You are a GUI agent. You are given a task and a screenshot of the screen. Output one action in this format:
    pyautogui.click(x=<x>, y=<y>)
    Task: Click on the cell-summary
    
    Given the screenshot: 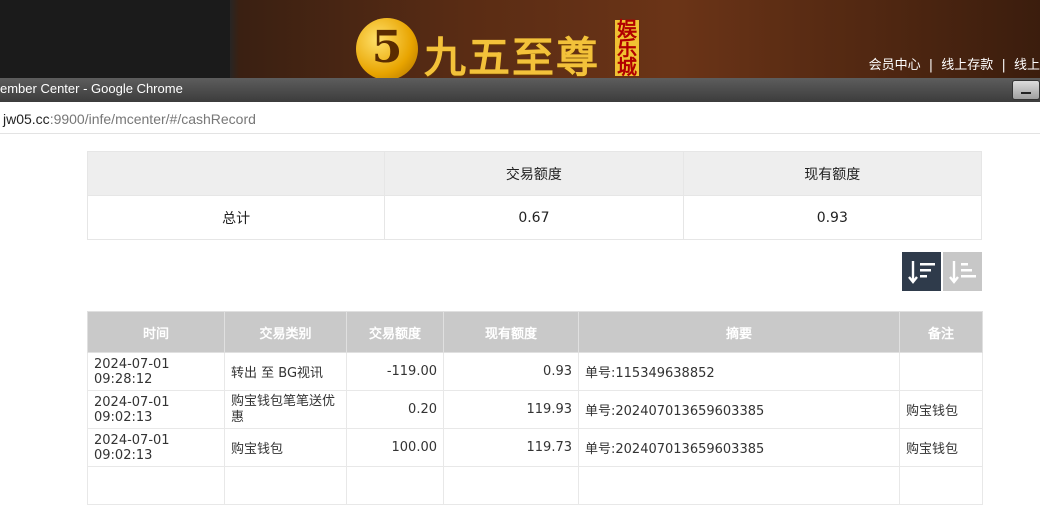 What is the action you would take?
    pyautogui.click(x=739, y=485)
    